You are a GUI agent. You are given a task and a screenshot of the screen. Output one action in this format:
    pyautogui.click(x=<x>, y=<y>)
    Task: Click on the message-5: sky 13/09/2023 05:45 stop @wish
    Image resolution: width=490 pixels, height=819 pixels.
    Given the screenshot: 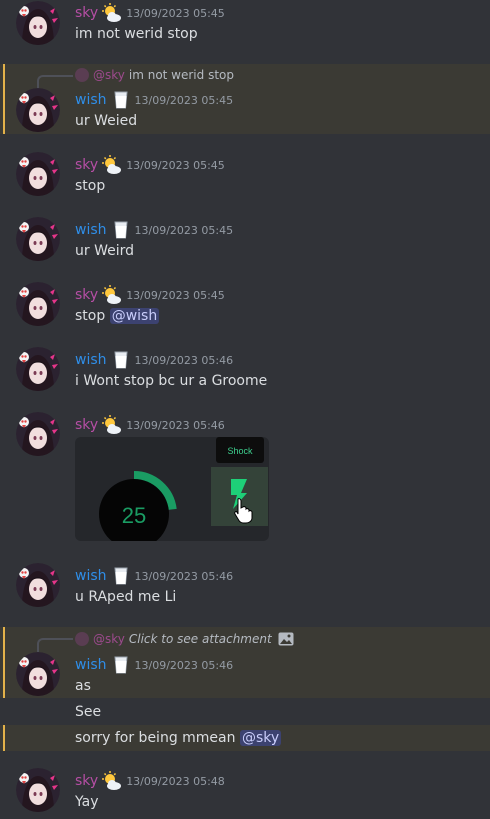 What is the action you would take?
    pyautogui.click(x=245, y=307)
    